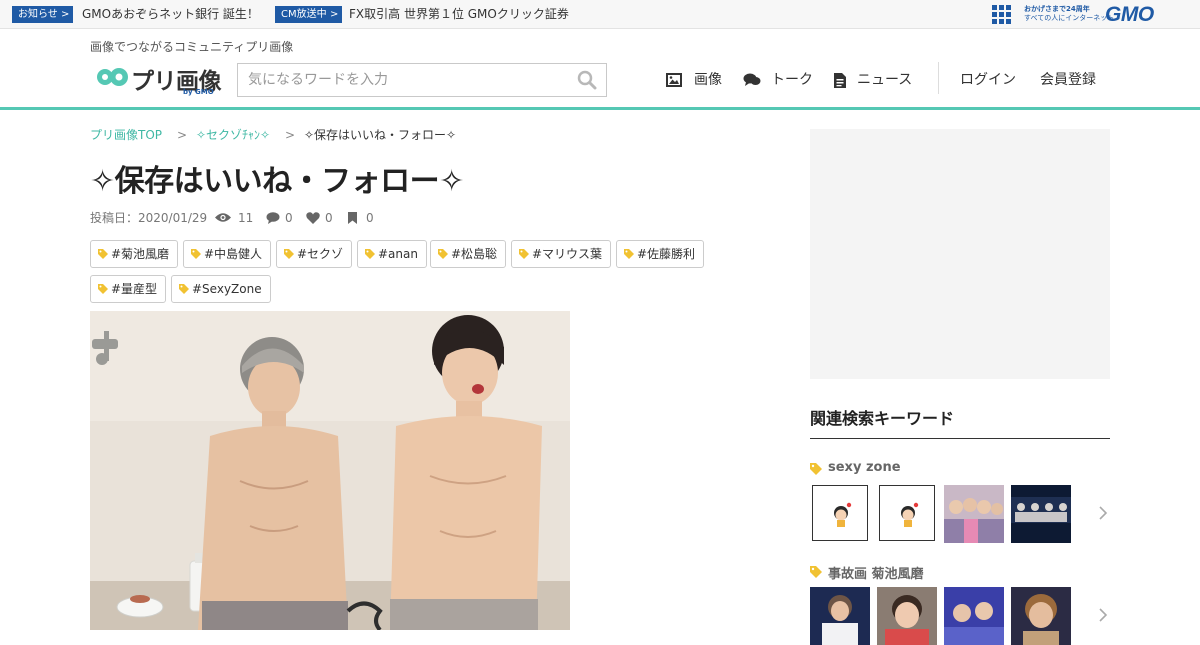 This screenshot has height=645, width=1200. I want to click on comment-count: 0, so click(289, 218).